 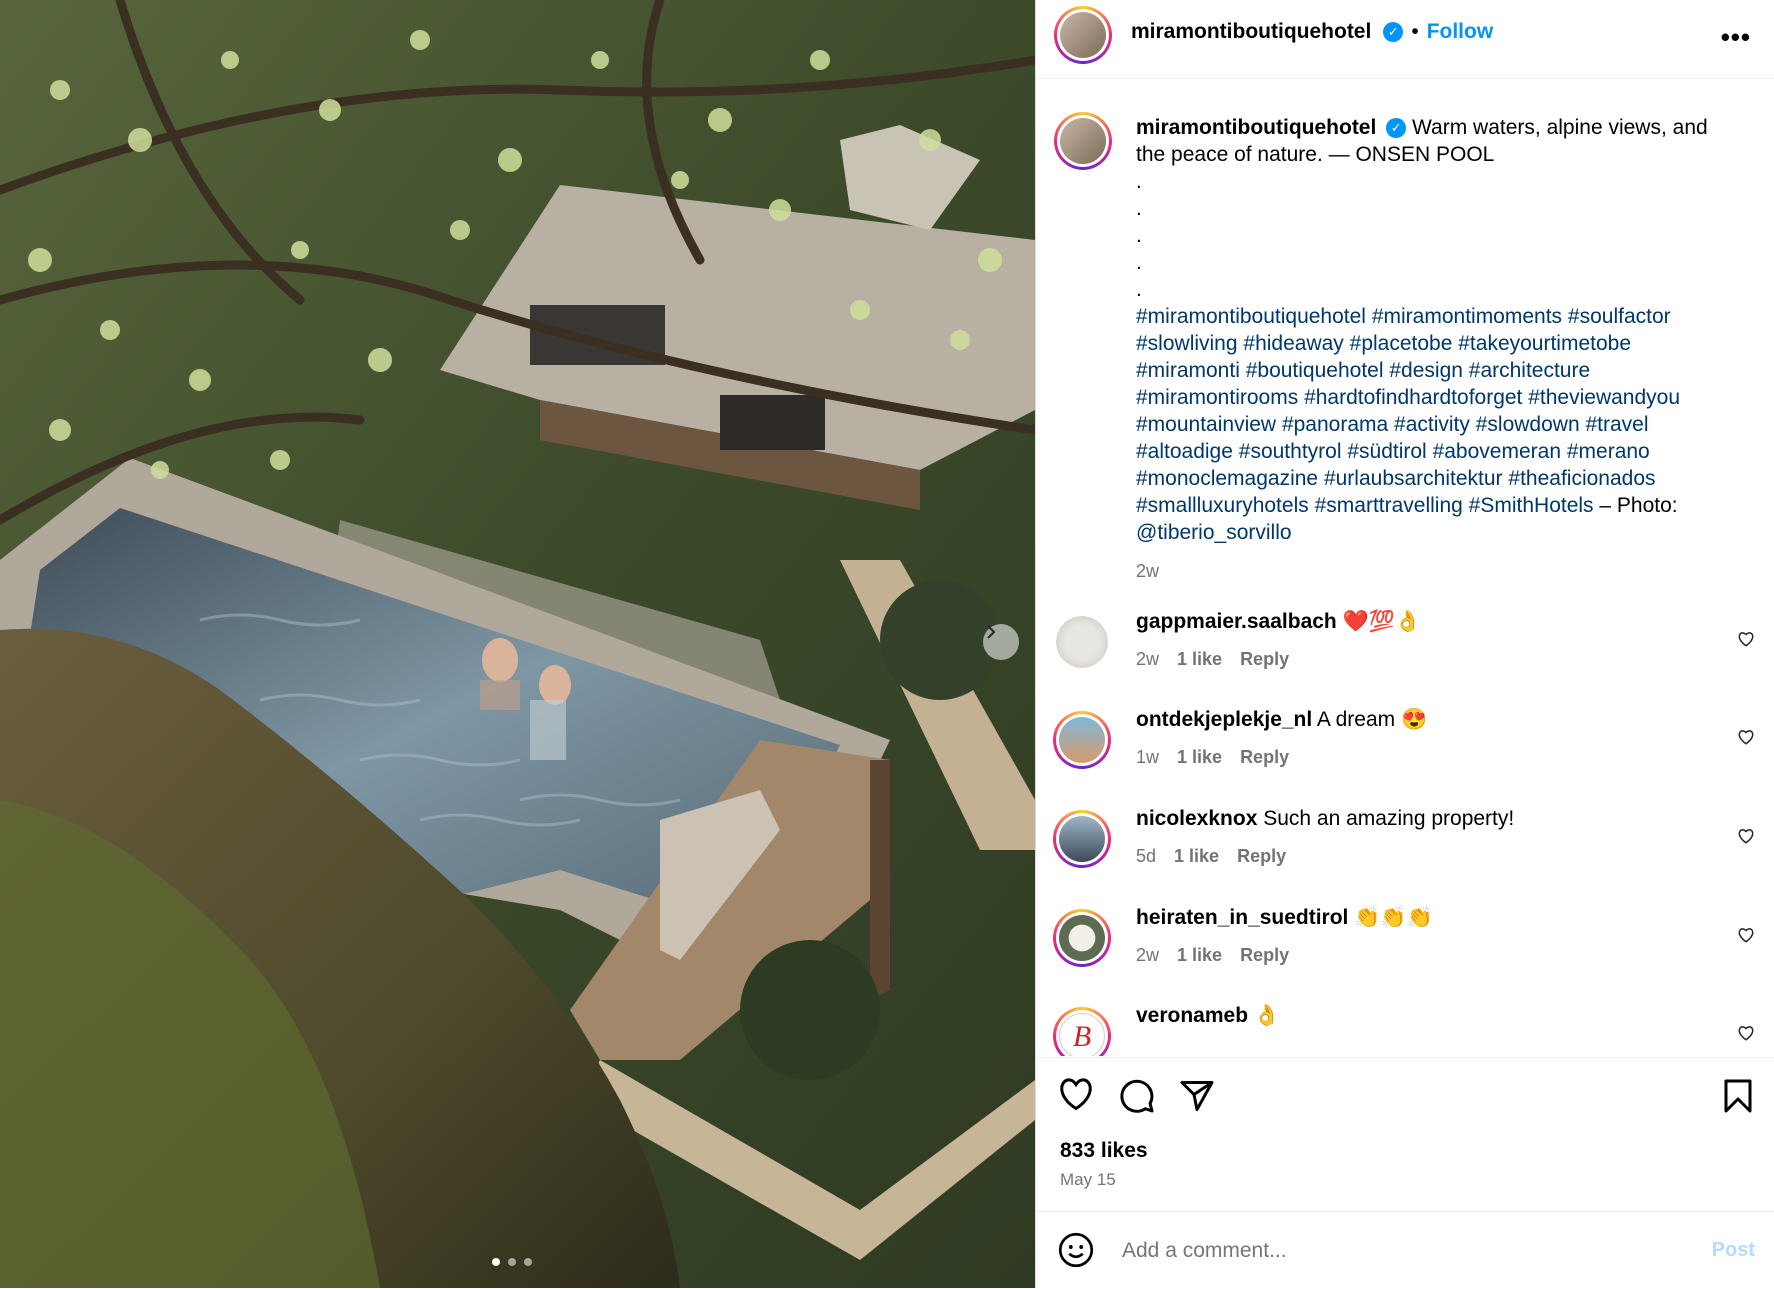 What do you see at coordinates (1290, 451) in the screenshot?
I see `hashtag-link: #southtyrol` at bounding box center [1290, 451].